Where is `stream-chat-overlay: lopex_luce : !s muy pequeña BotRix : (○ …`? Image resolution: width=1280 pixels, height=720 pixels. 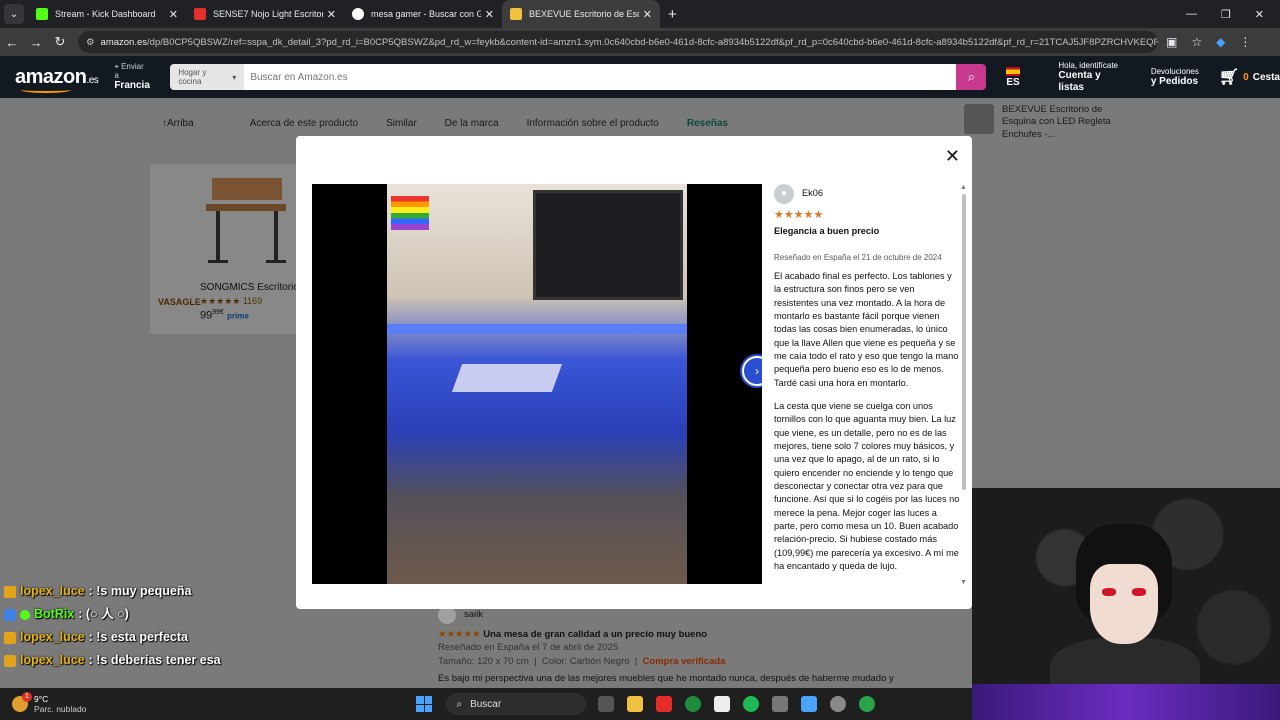
stream-chat-overlay: lopex_luce : !s muy pequeña BotRix : (○ … is located at coordinates (112, 626).